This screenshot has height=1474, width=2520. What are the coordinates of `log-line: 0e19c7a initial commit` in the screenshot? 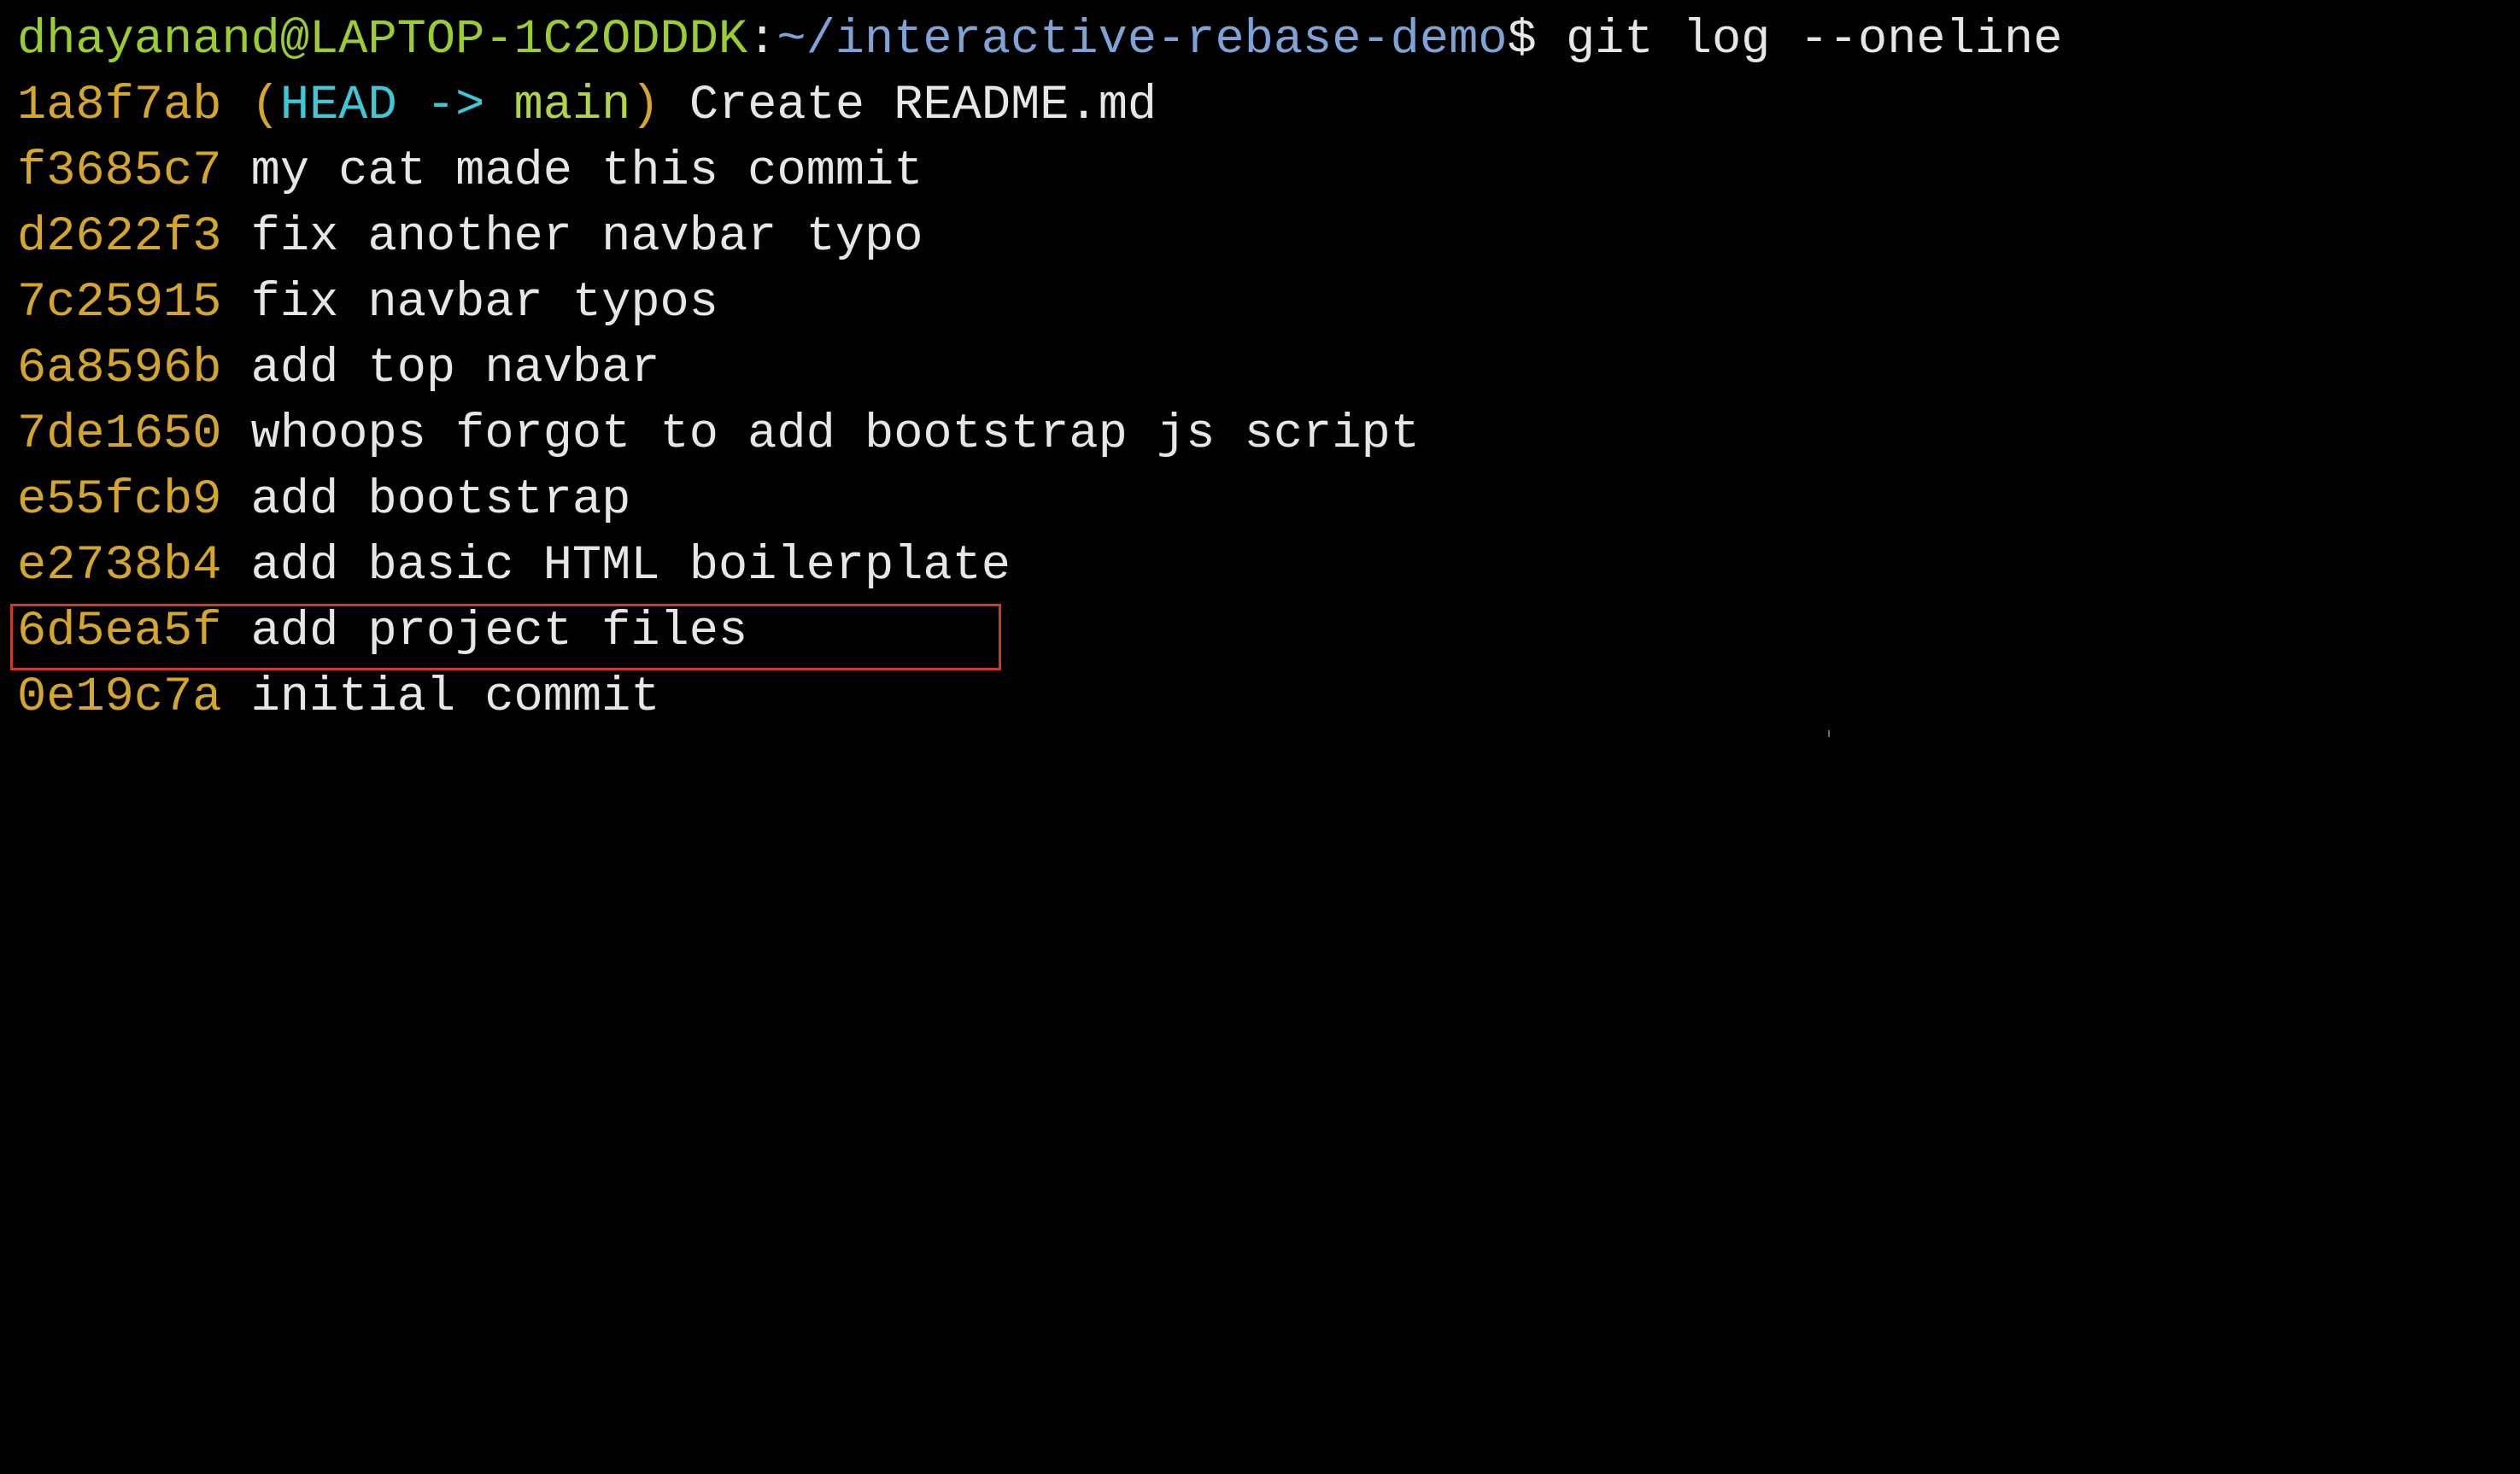 It's located at (338, 698).